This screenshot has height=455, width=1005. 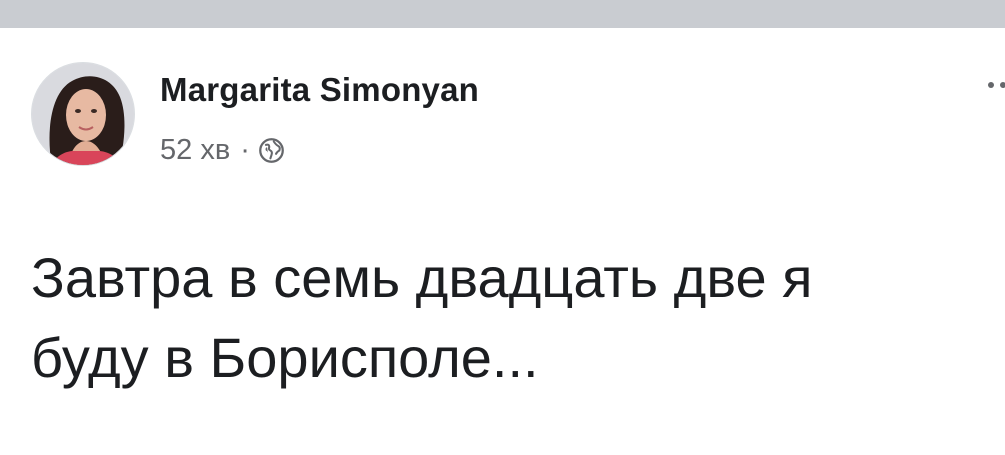 I want to click on post-meta: 52 хв ·, so click(x=222, y=150).